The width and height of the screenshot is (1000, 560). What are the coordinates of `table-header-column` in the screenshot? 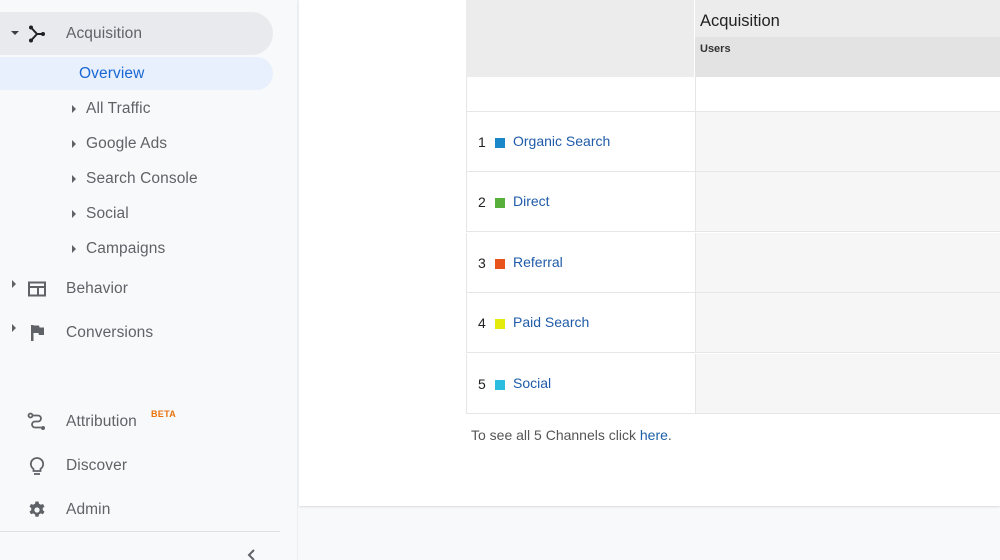 It's located at (847, 57).